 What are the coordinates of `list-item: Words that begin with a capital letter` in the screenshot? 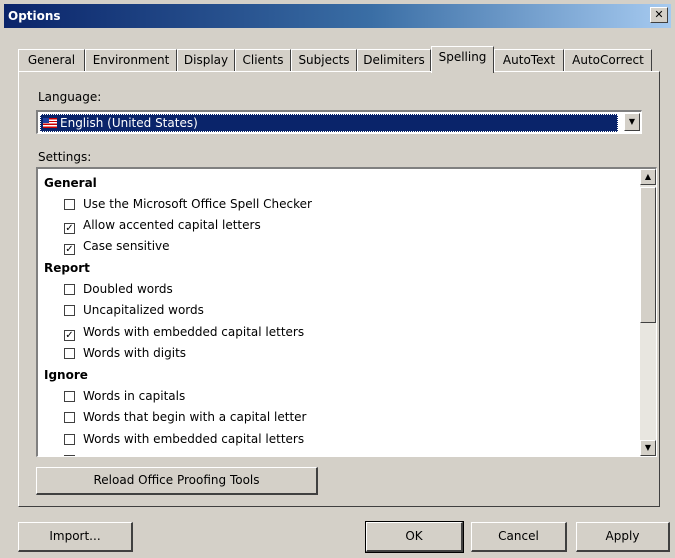 It's located at (185, 417).